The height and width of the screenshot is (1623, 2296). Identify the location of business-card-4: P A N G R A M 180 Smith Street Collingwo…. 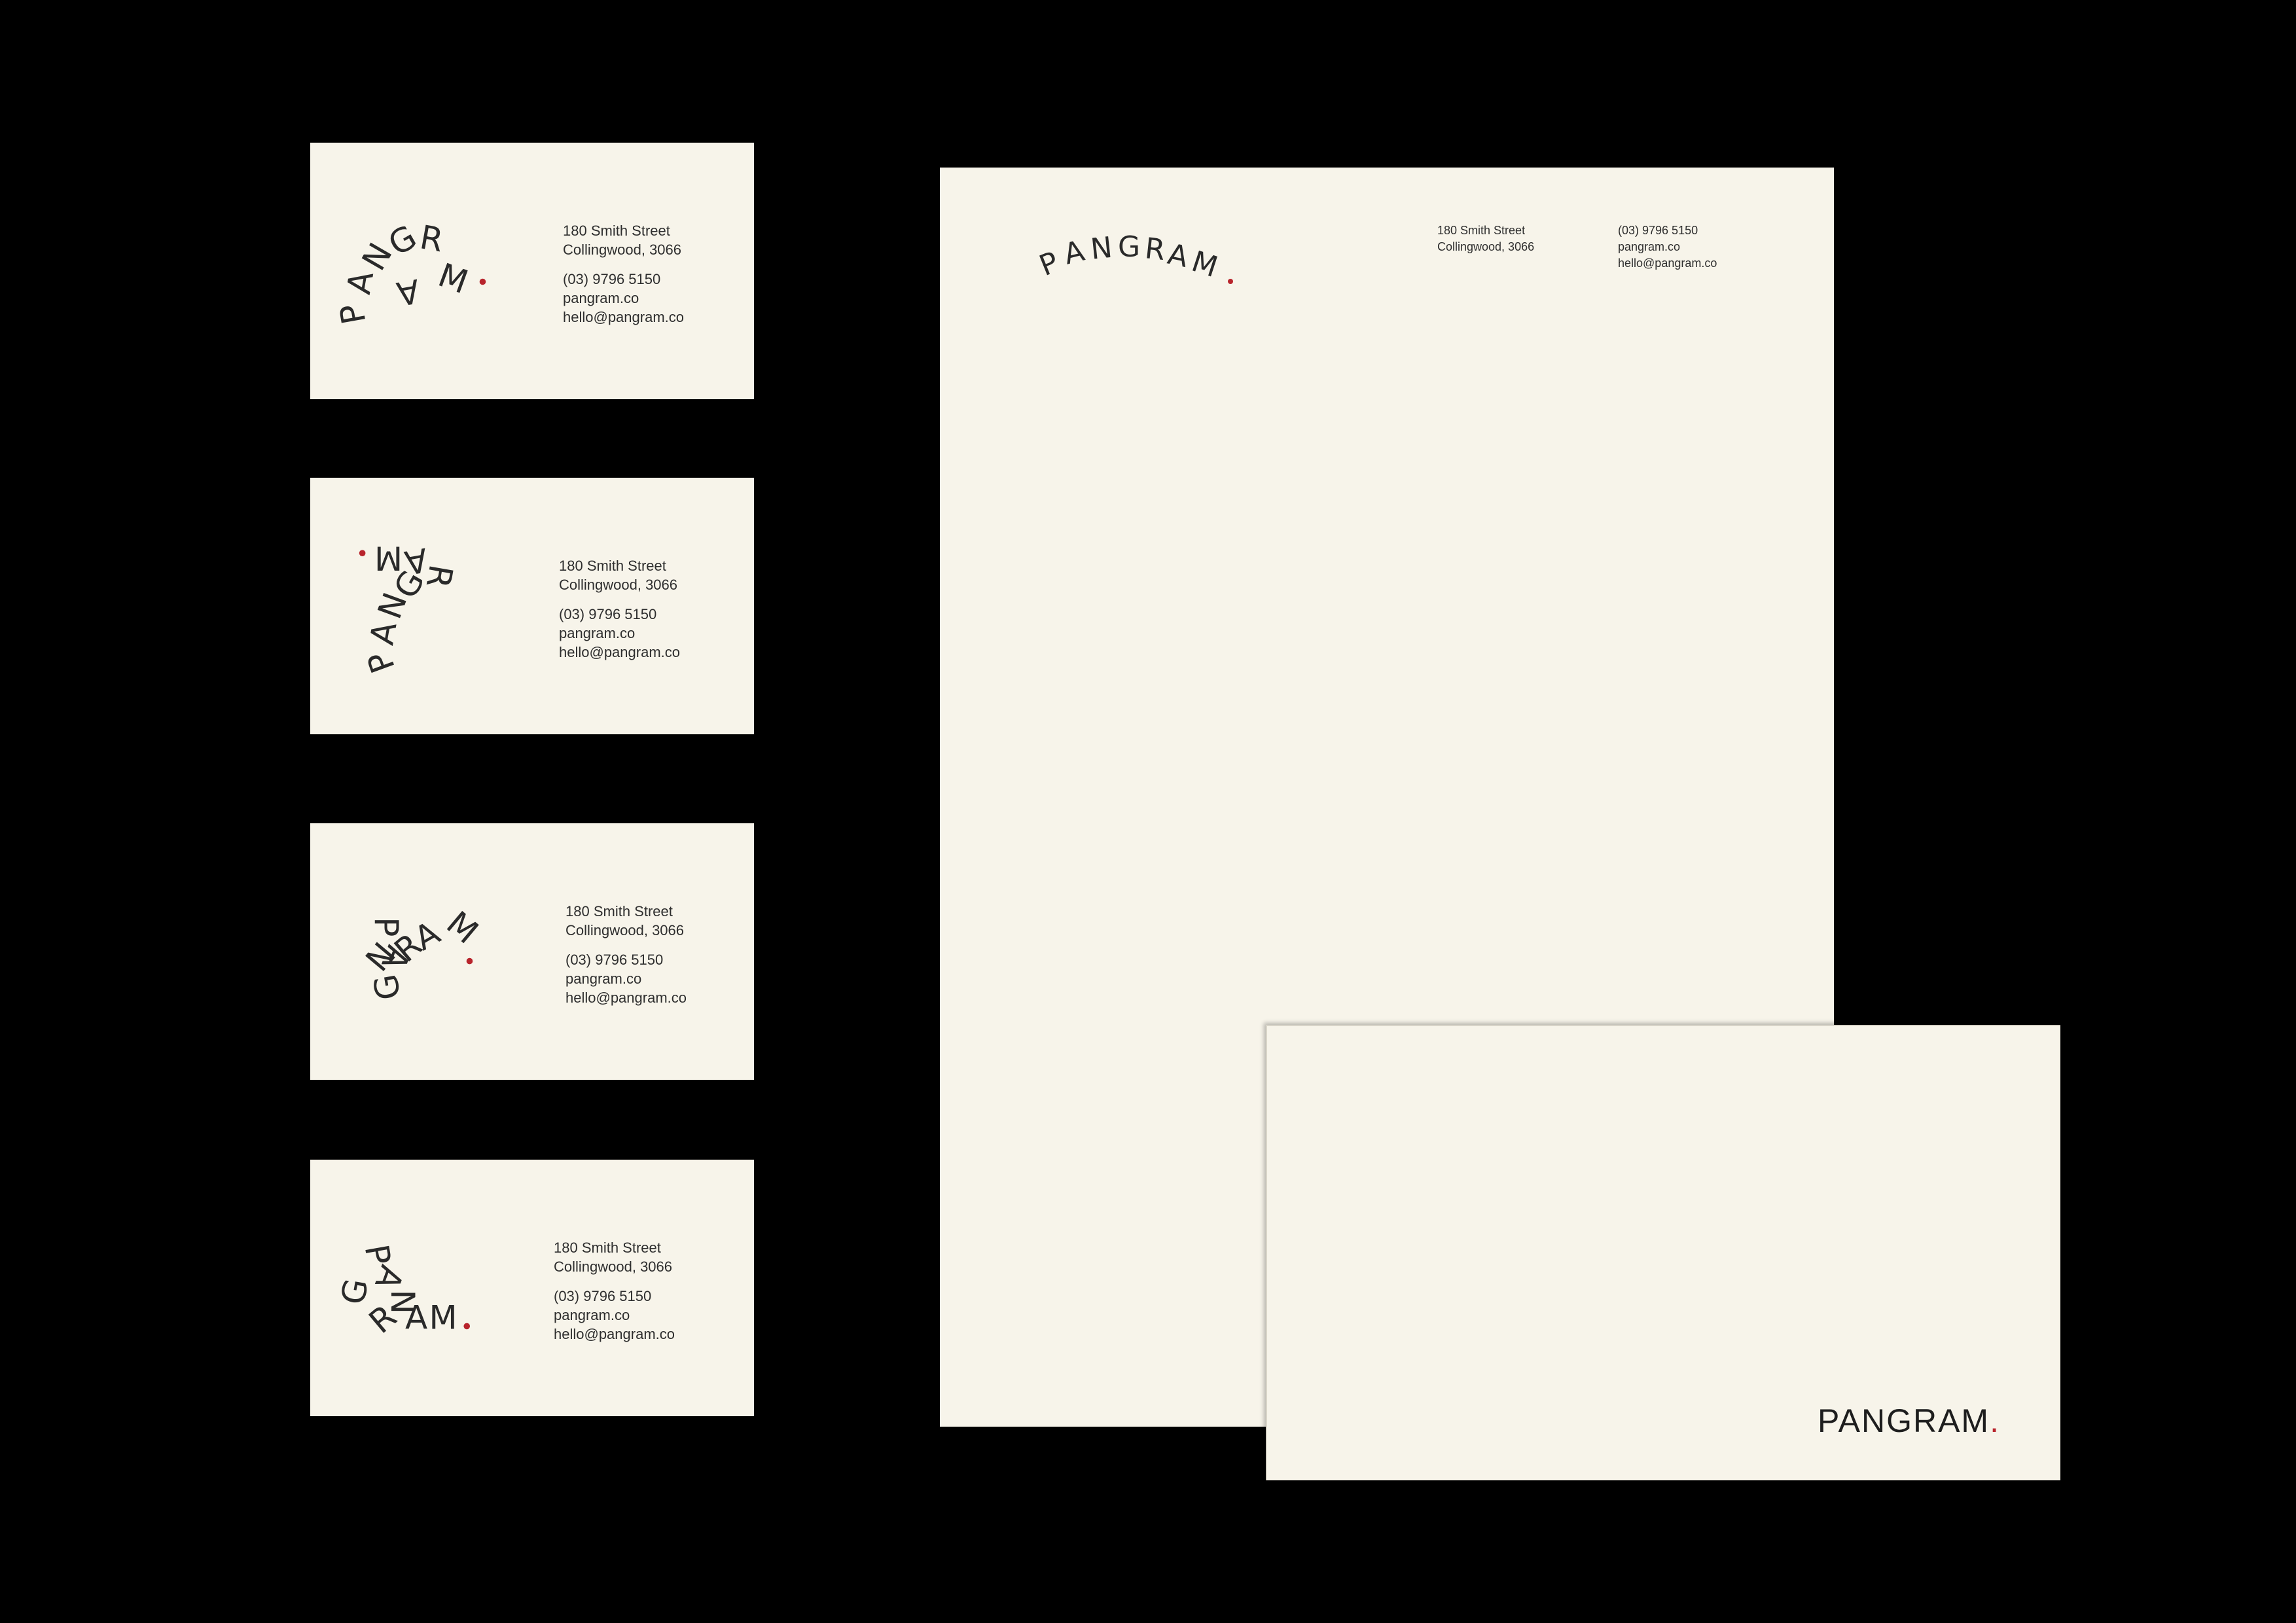
(532, 1288).